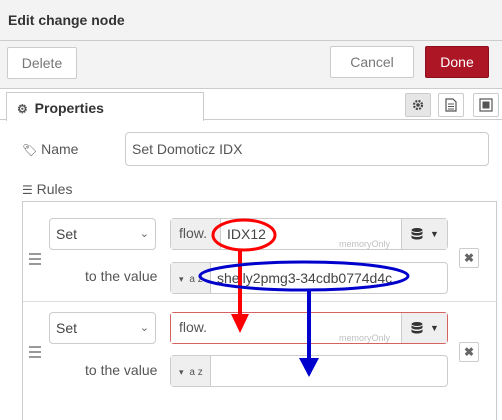 Image resolution: width=502 pixels, height=420 pixels. What do you see at coordinates (307, 149) in the screenshot?
I see `name-input: Set Domoticz IDX` at bounding box center [307, 149].